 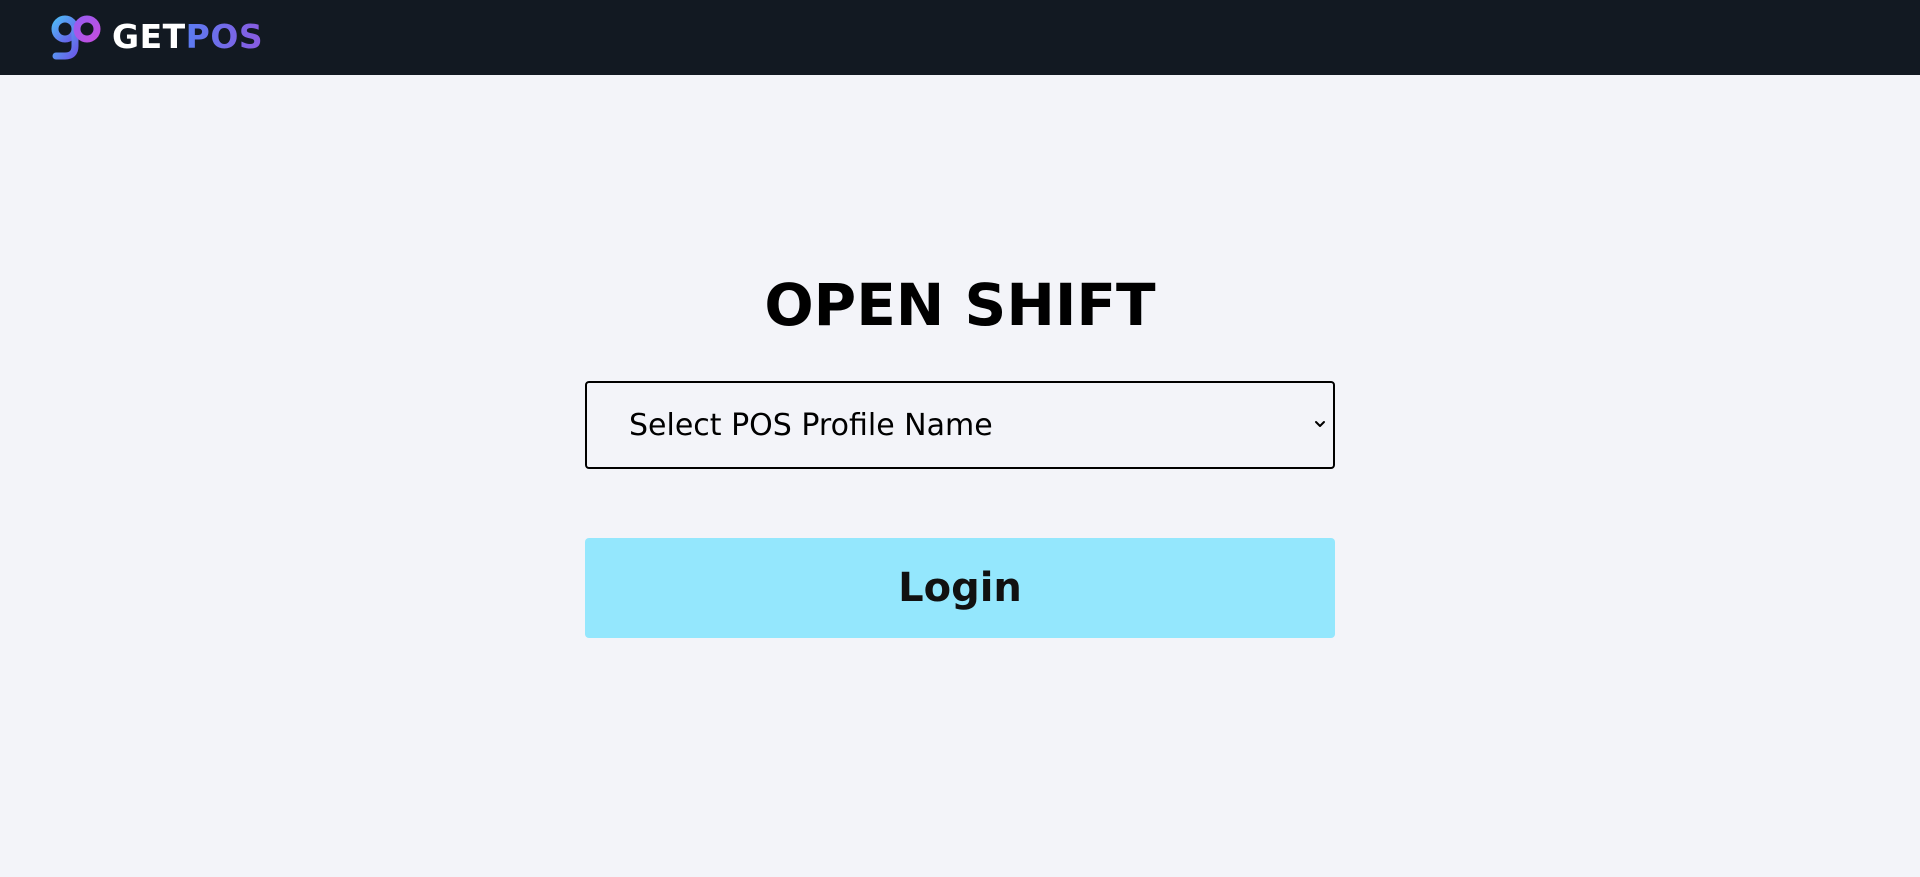 I want to click on pos-profile-select-value: Select POS Profile Name, so click(x=811, y=425).